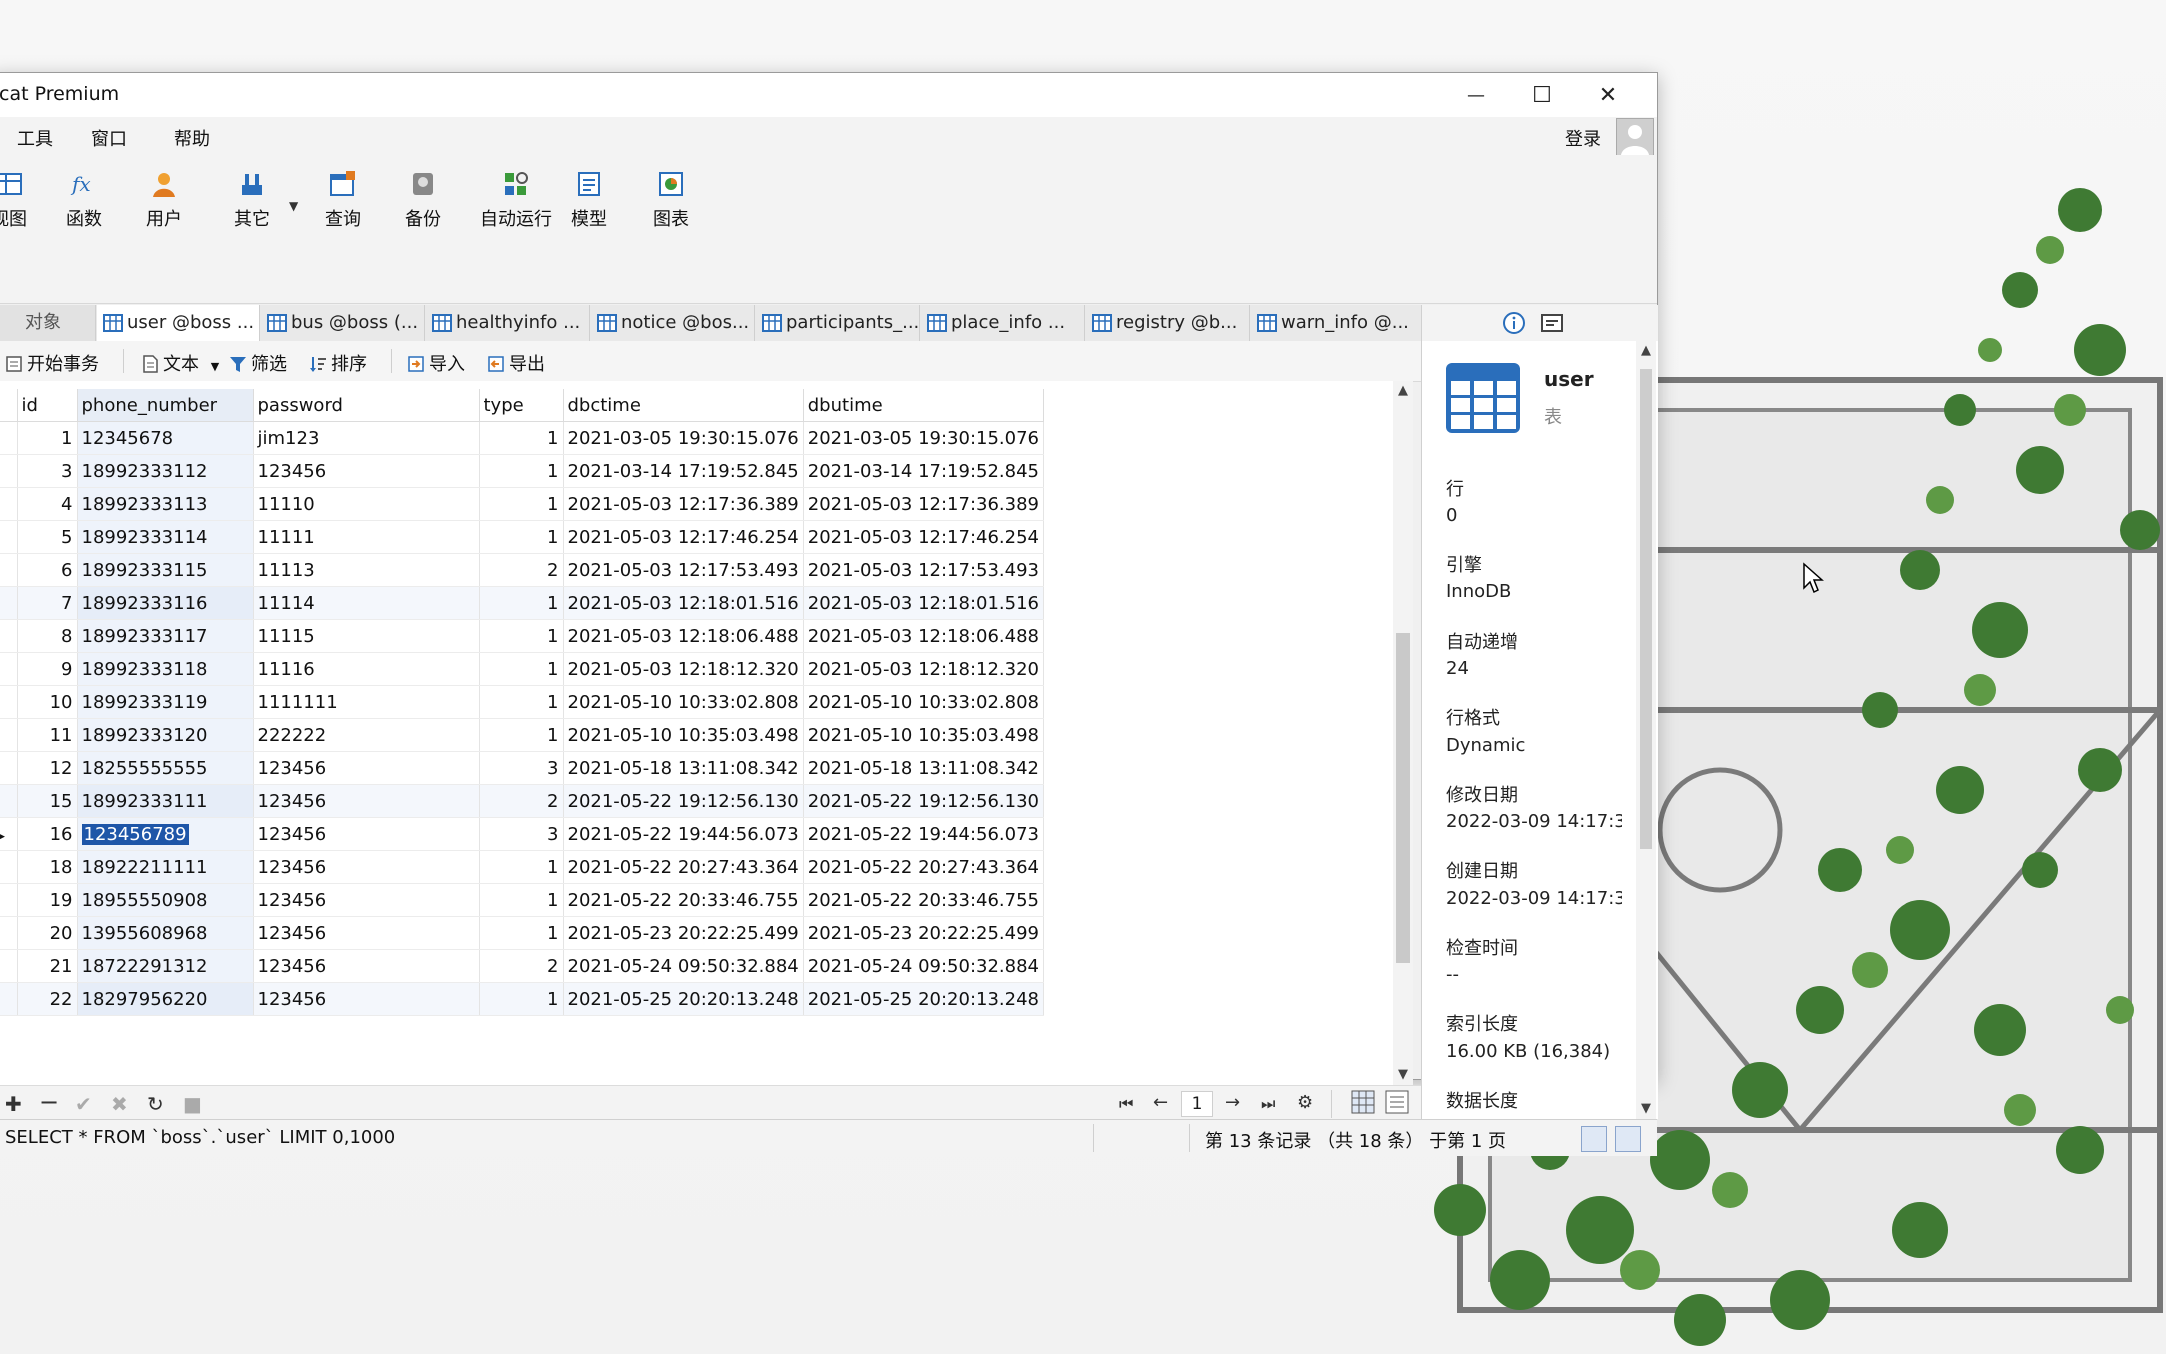  Describe the element at coordinates (1542, 95) in the screenshot. I see `maximize-button: ☐` at that location.